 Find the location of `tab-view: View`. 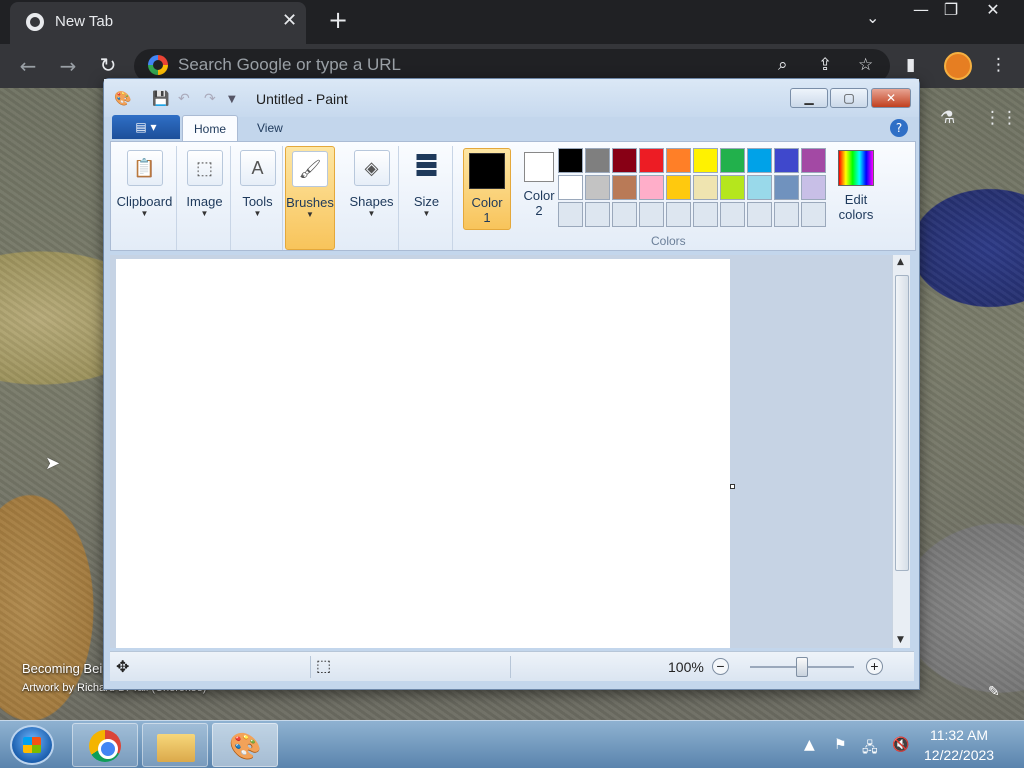

tab-view: View is located at coordinates (270, 128).